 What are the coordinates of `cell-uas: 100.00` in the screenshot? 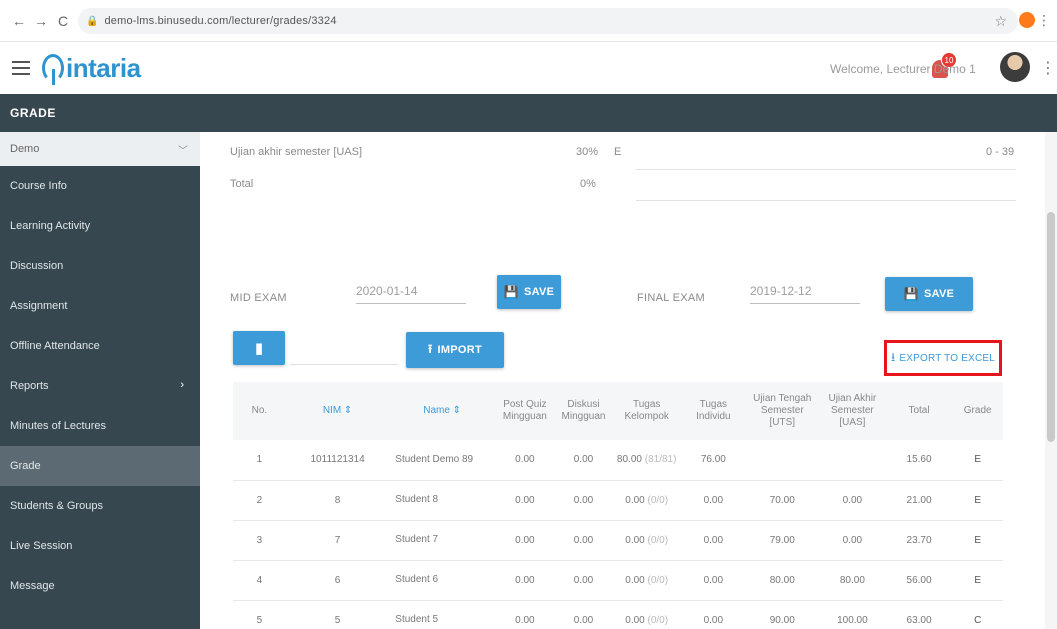 It's located at (852, 620).